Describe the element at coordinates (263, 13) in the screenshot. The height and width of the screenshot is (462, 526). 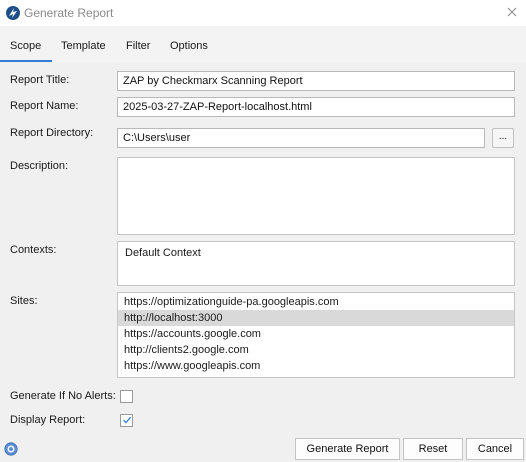
I see `title-bar: Generate Report` at that location.